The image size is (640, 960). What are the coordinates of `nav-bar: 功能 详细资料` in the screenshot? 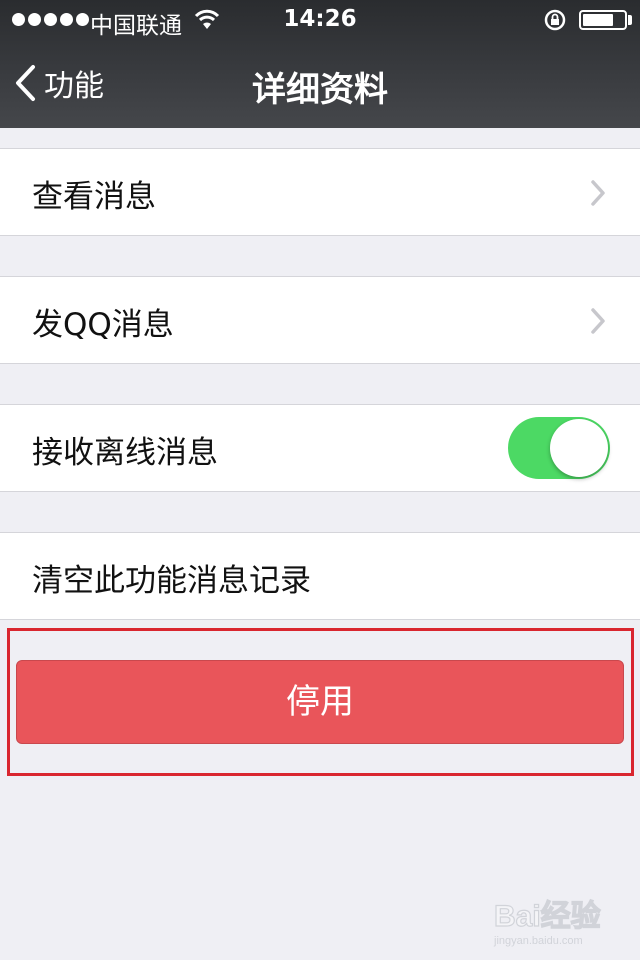 It's located at (320, 84).